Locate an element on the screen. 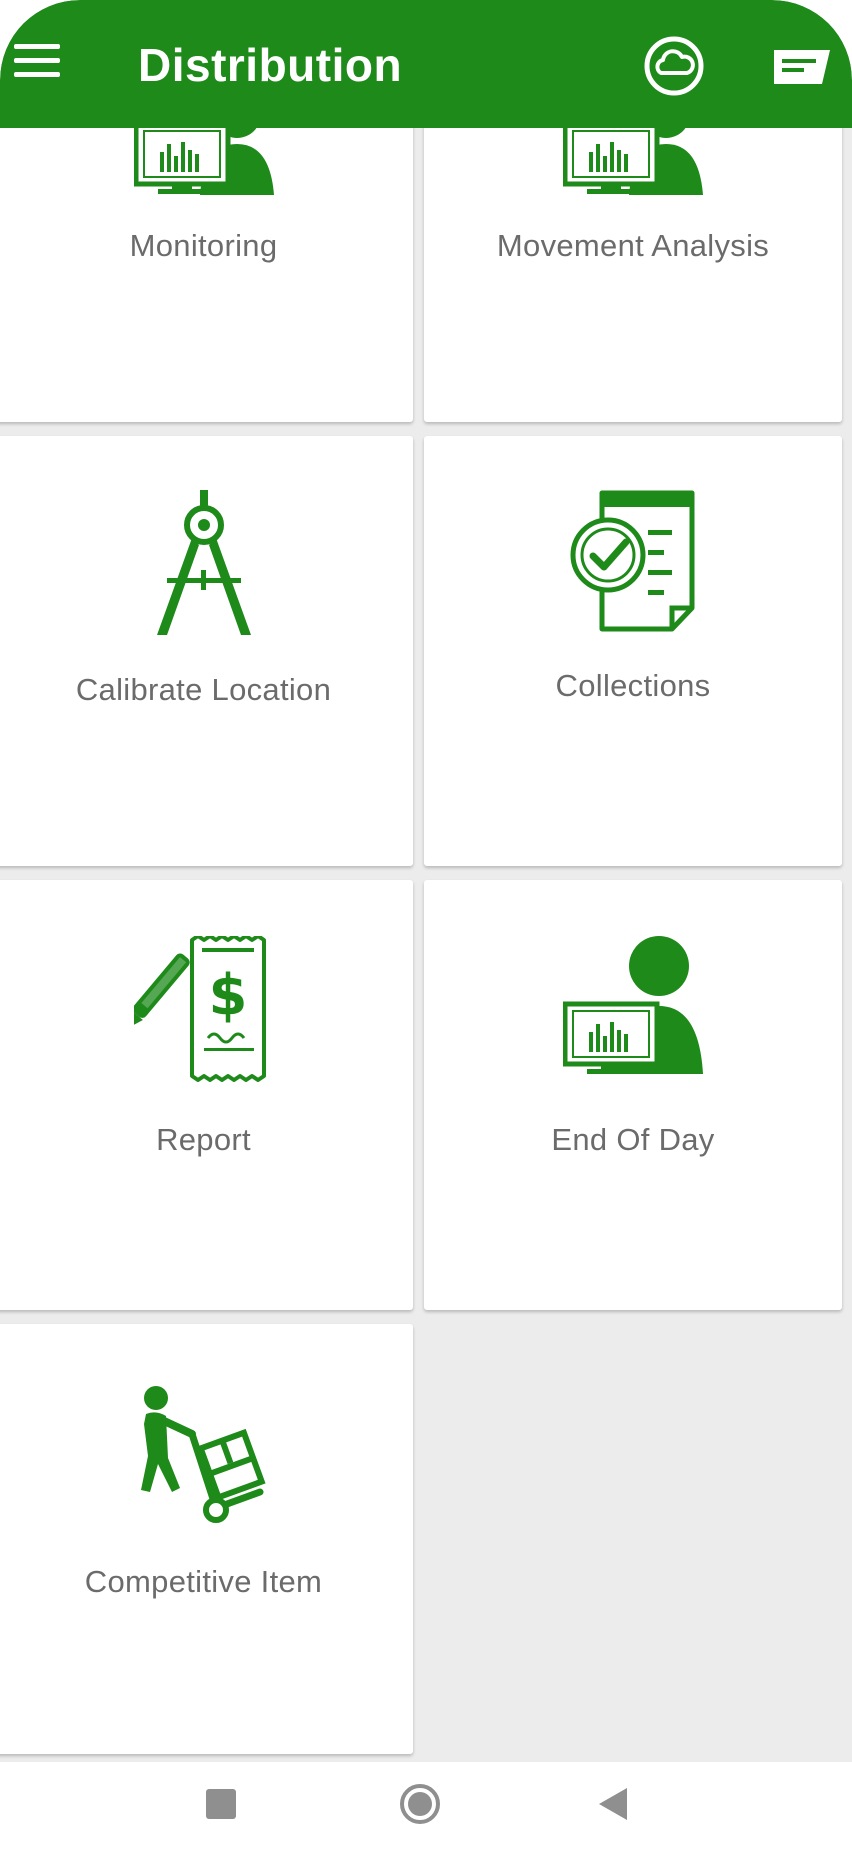  tile-label: Report is located at coordinates (203, 1139).